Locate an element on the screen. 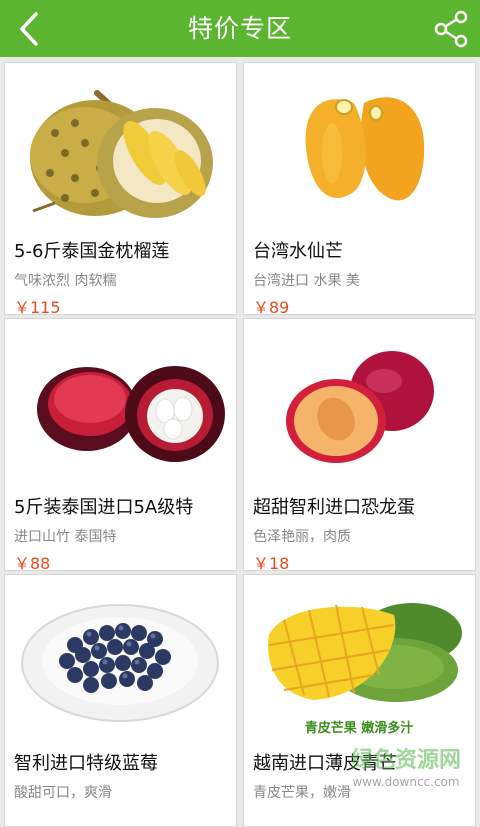 This screenshot has width=480, height=827. product-card-durian: 5-6斤泰国金枕榴莲 气味浓烈 肉软糯 ￥115 is located at coordinates (120, 188).